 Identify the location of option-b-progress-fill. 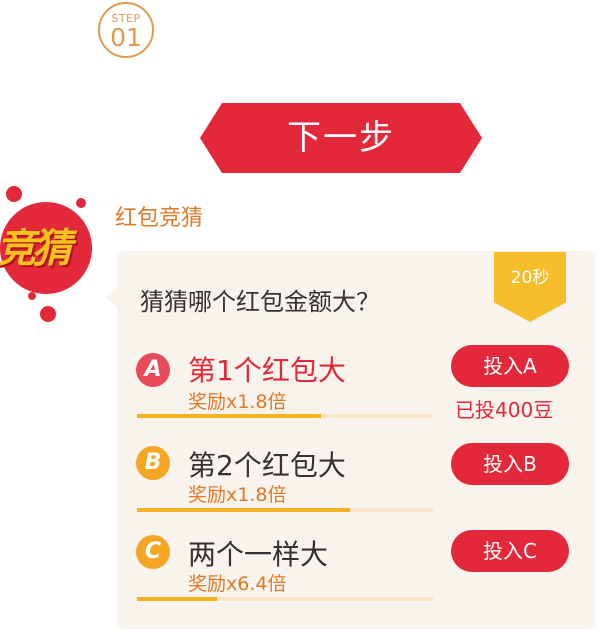
(244, 510).